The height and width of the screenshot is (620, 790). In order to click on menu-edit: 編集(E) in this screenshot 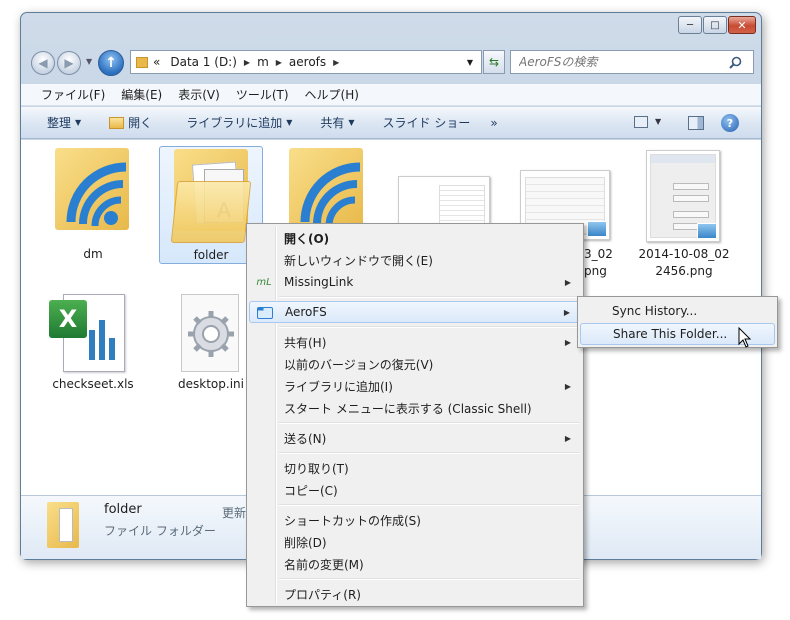, I will do `click(141, 94)`.